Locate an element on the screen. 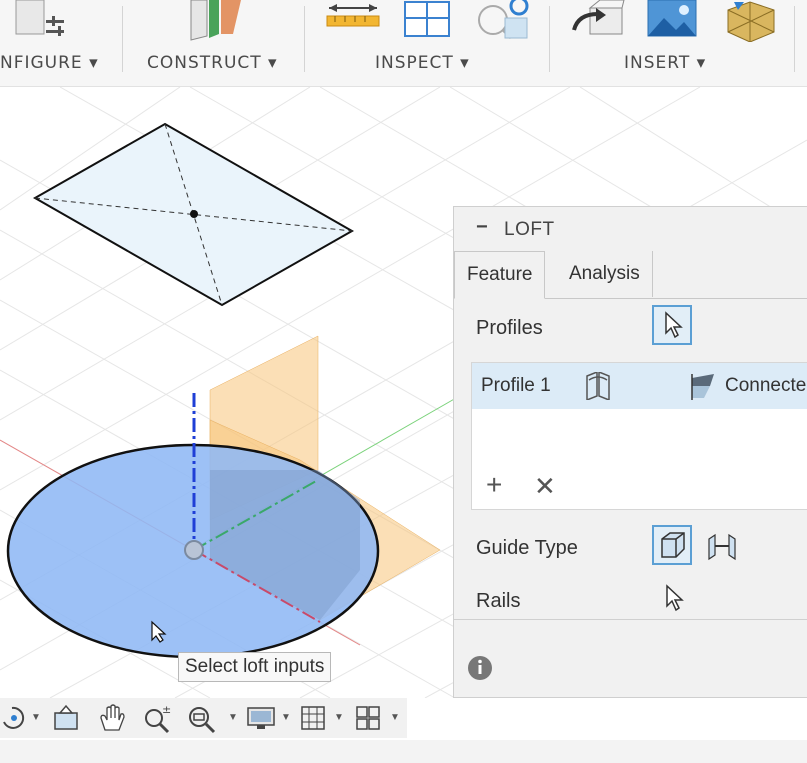 This screenshot has height=763, width=807. profile-list: Profile 1 Connecte + ✕ is located at coordinates (639, 436).